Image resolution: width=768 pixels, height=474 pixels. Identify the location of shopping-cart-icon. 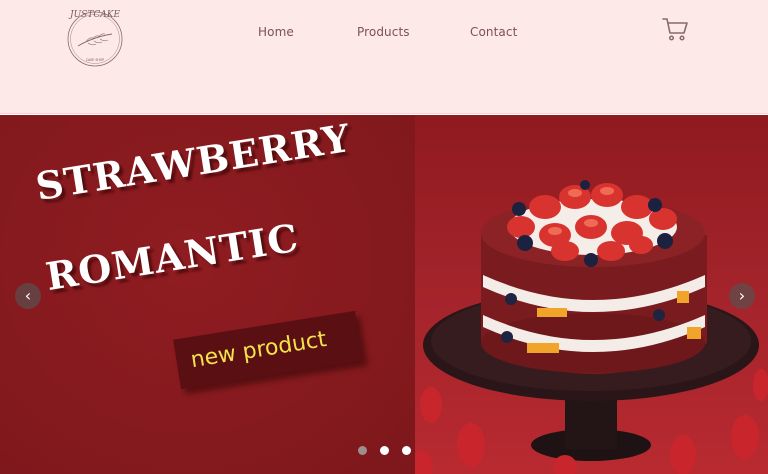
(675, 29).